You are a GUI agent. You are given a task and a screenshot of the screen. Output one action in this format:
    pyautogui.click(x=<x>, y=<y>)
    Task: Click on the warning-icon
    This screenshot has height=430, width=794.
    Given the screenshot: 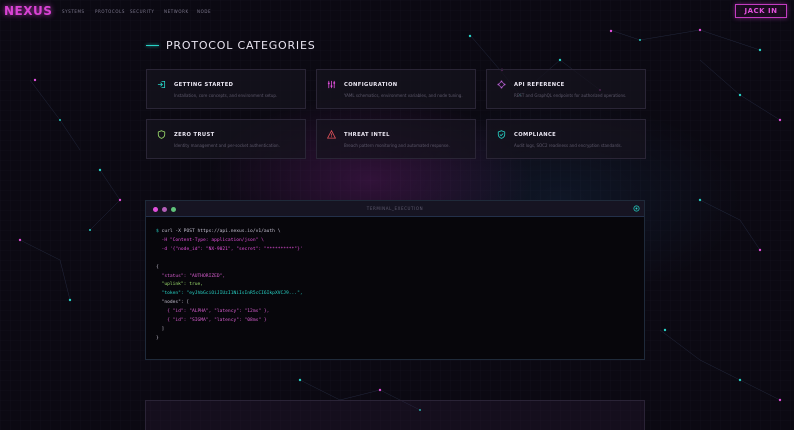 What is the action you would take?
    pyautogui.click(x=331, y=134)
    